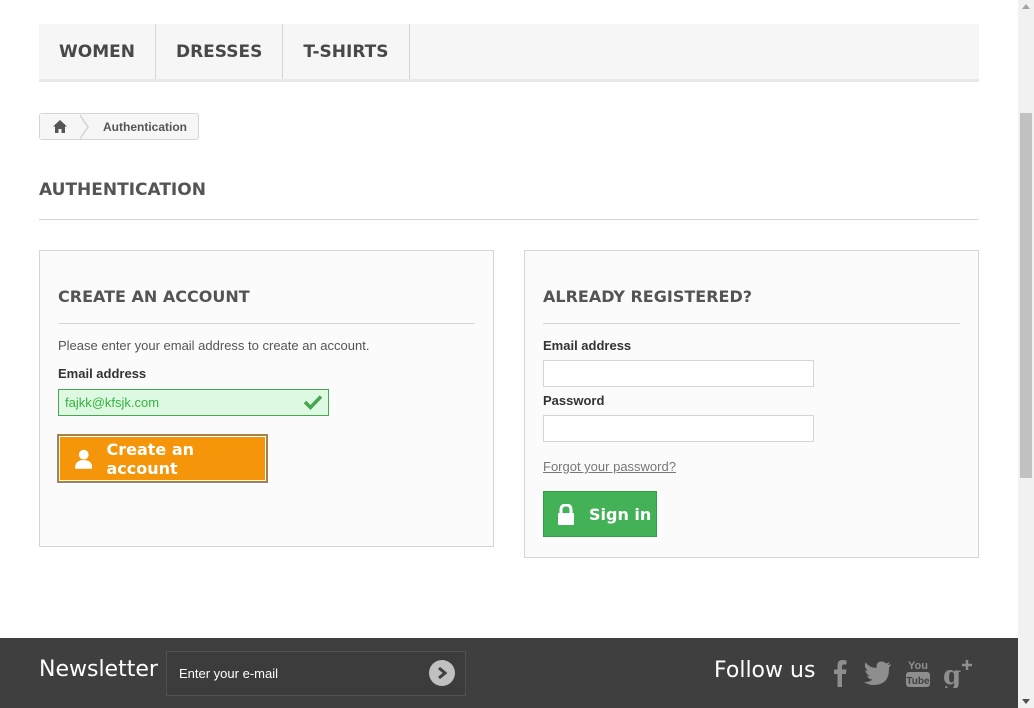  I want to click on breadcrumb-home-link, so click(60, 126).